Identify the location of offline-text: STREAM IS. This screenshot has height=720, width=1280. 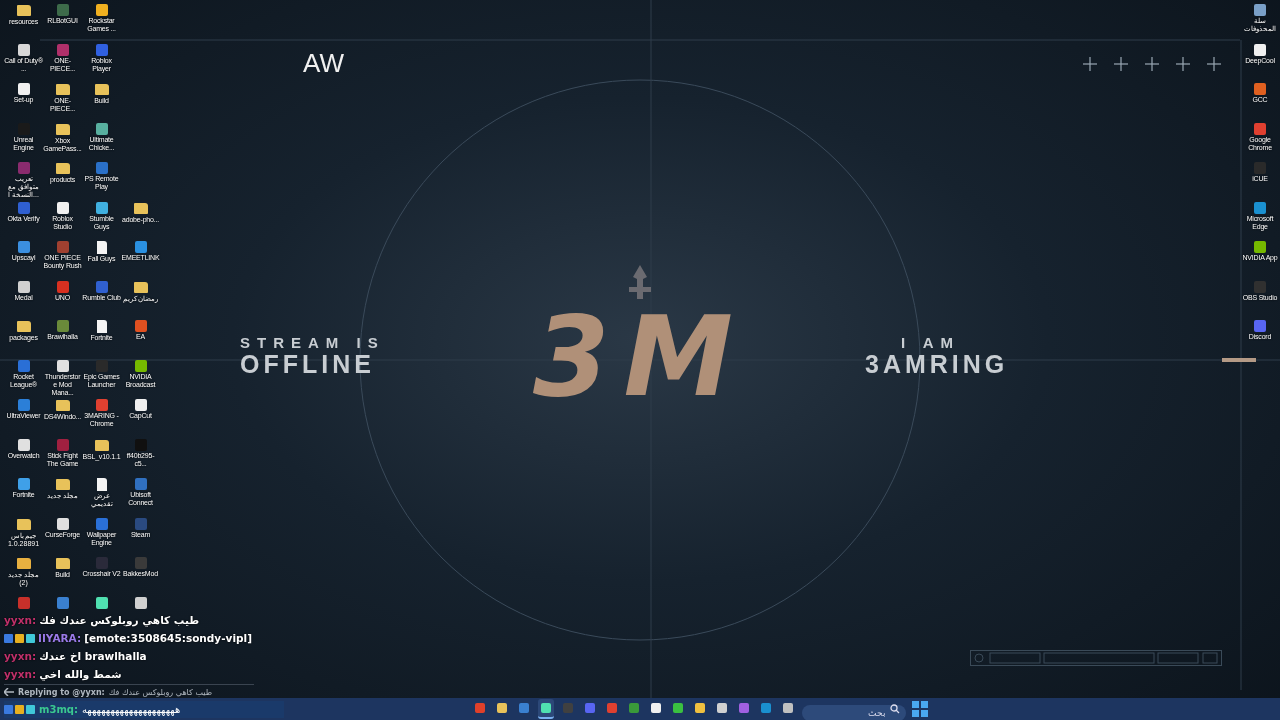
(312, 342).